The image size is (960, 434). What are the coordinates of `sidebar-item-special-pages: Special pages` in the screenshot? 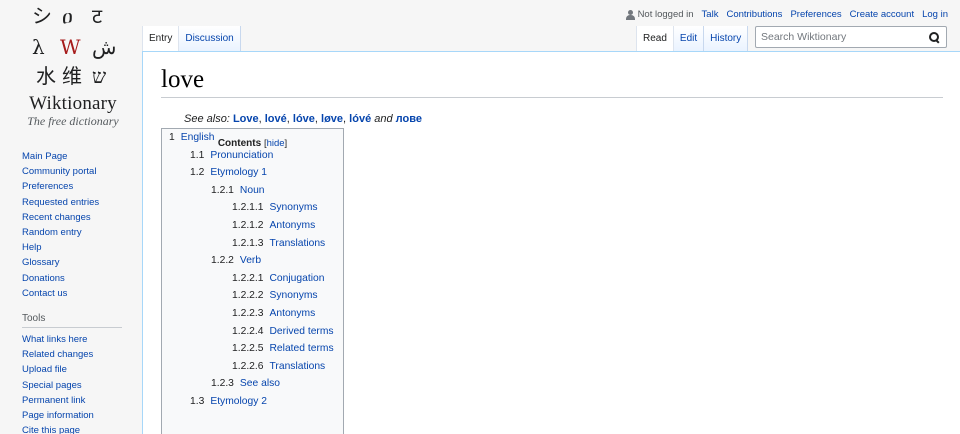 It's located at (52, 385).